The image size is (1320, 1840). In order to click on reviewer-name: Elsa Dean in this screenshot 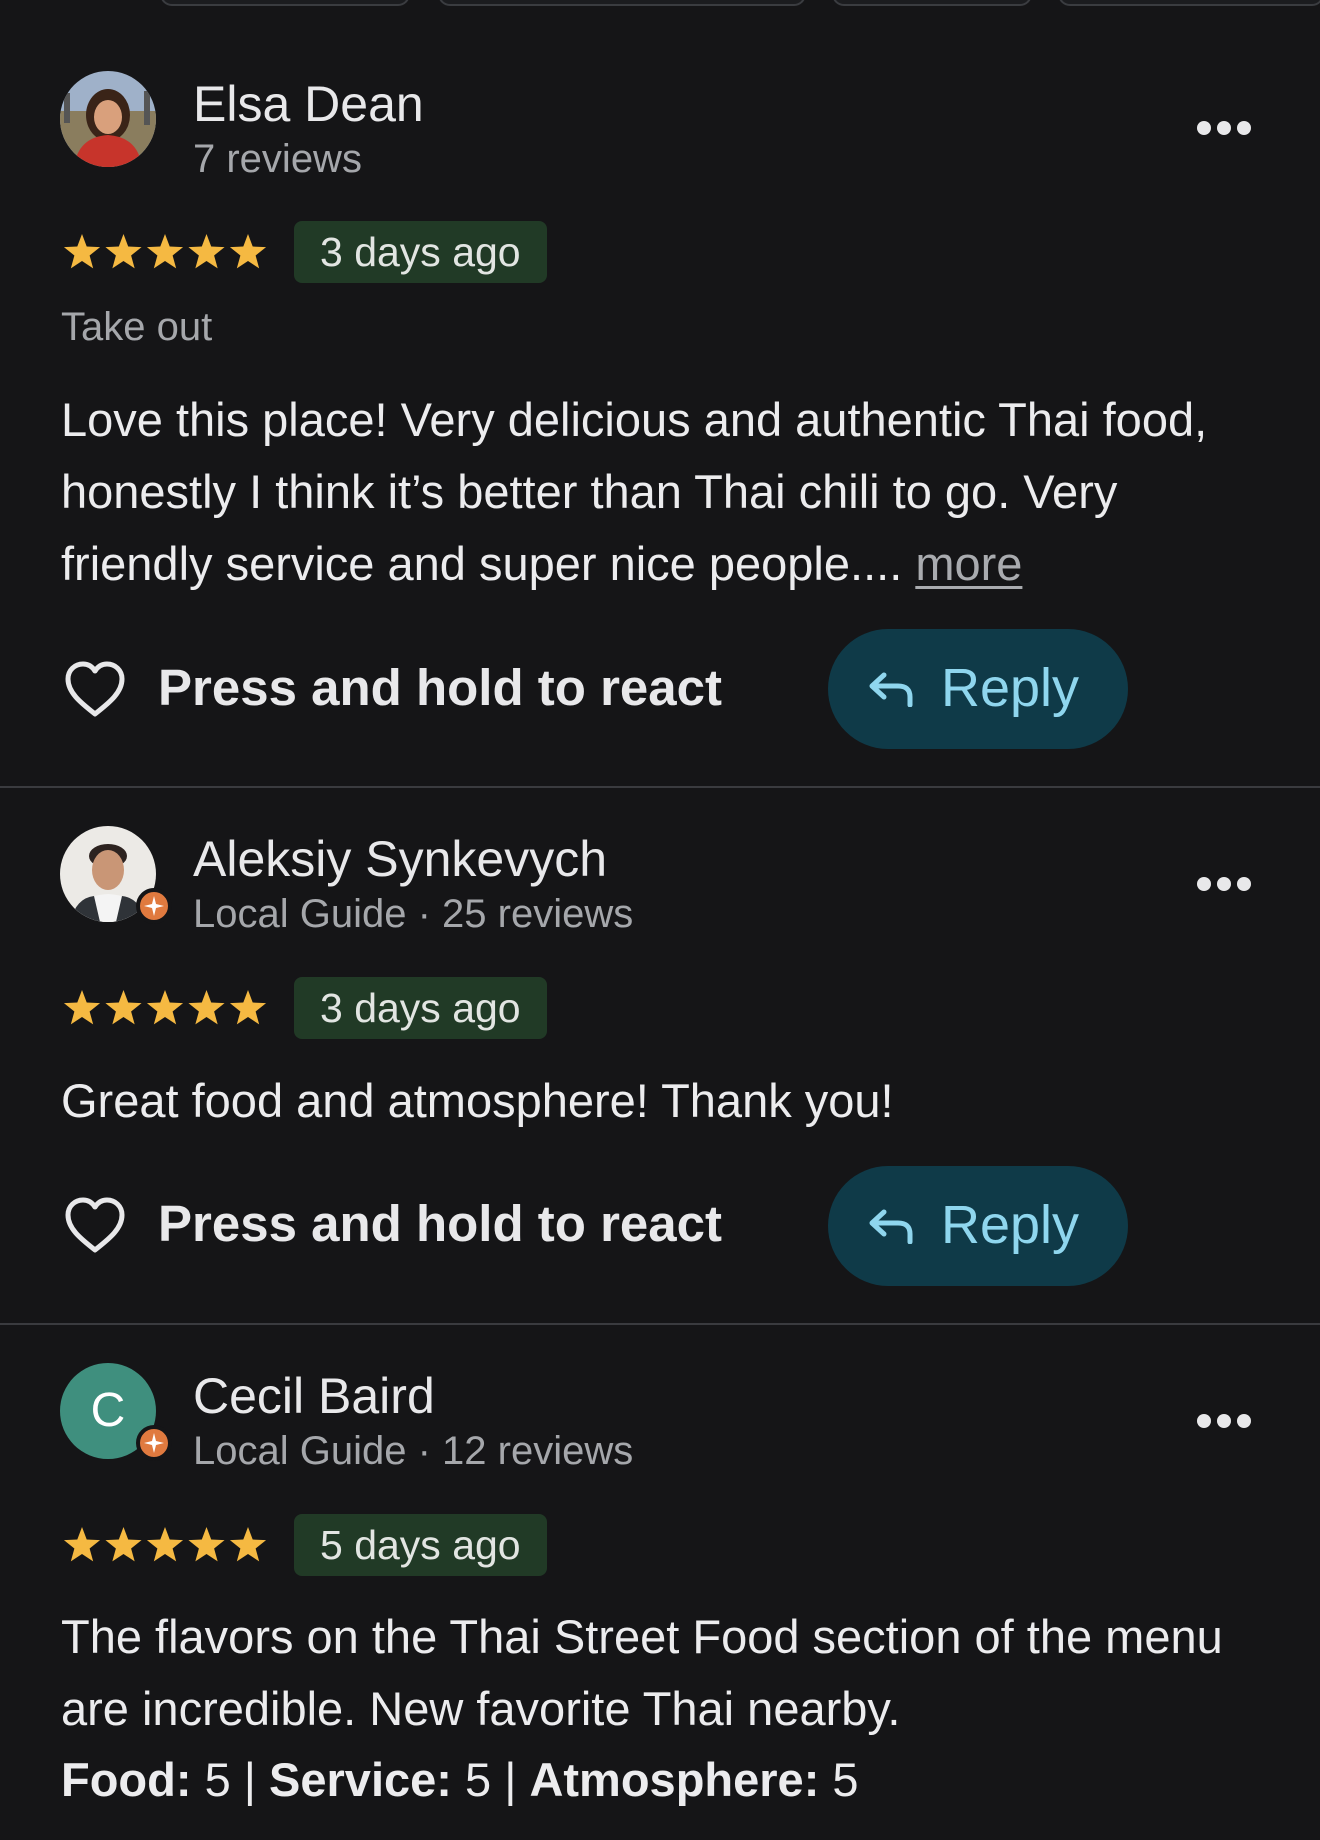, I will do `click(308, 104)`.